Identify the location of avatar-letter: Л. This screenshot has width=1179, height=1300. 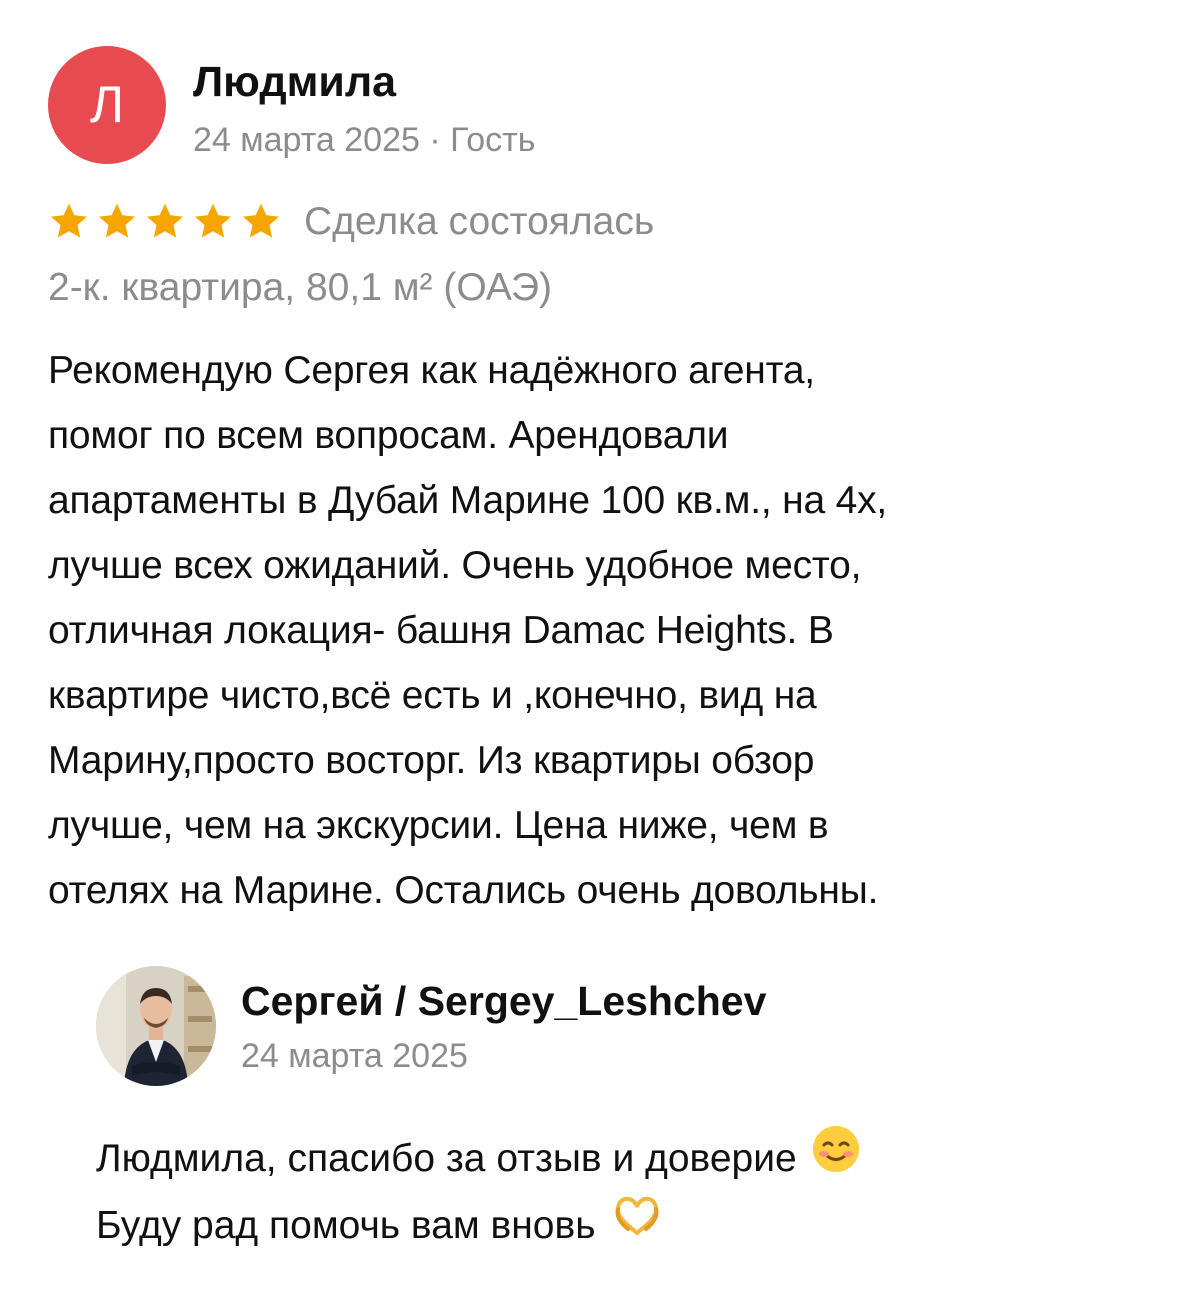
(107, 105).